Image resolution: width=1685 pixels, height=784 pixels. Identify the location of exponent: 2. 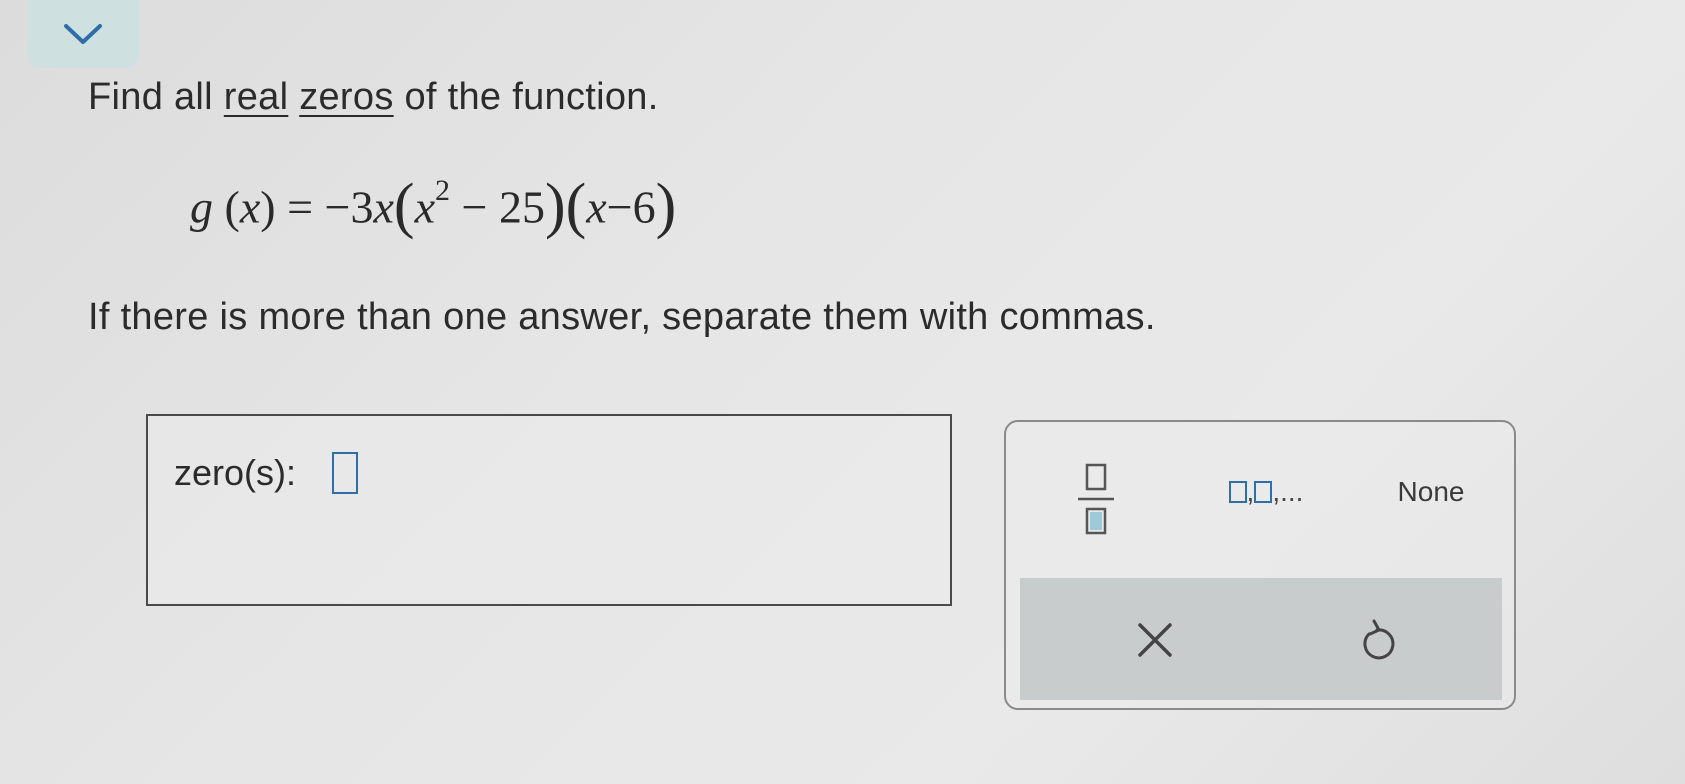
(442, 190).